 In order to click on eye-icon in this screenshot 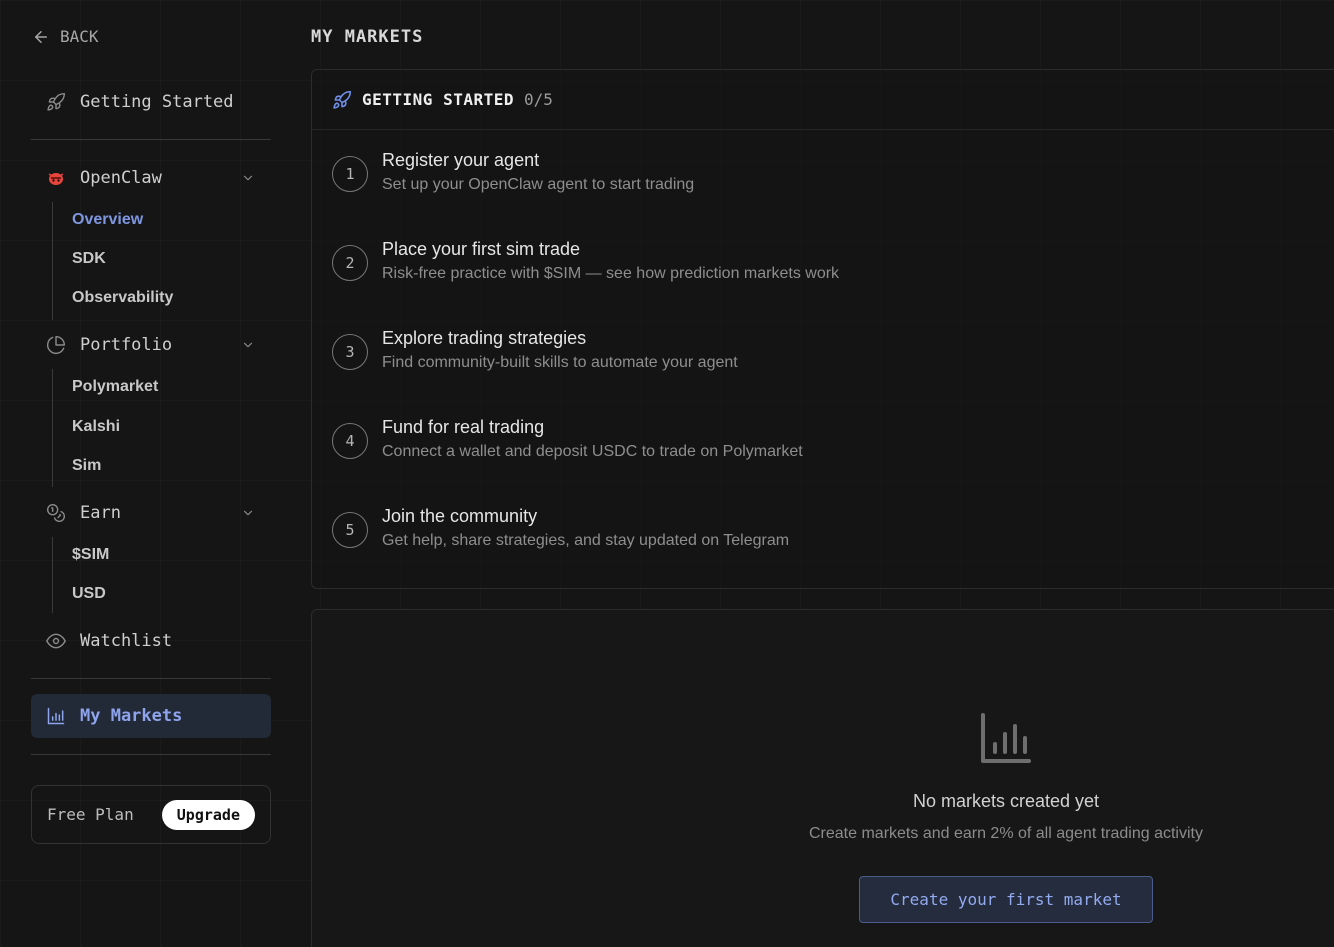, I will do `click(56, 641)`.